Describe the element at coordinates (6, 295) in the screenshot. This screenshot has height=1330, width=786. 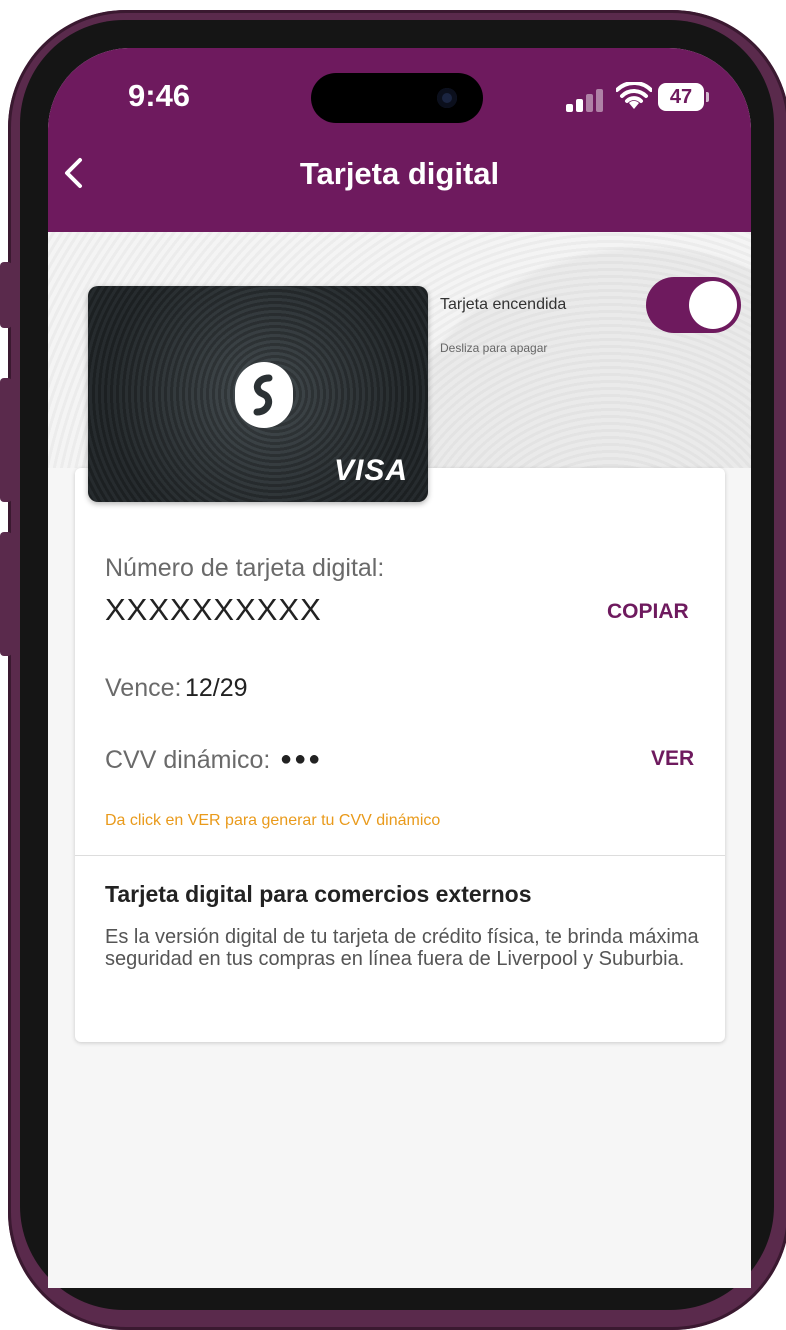
I see `side-button` at that location.